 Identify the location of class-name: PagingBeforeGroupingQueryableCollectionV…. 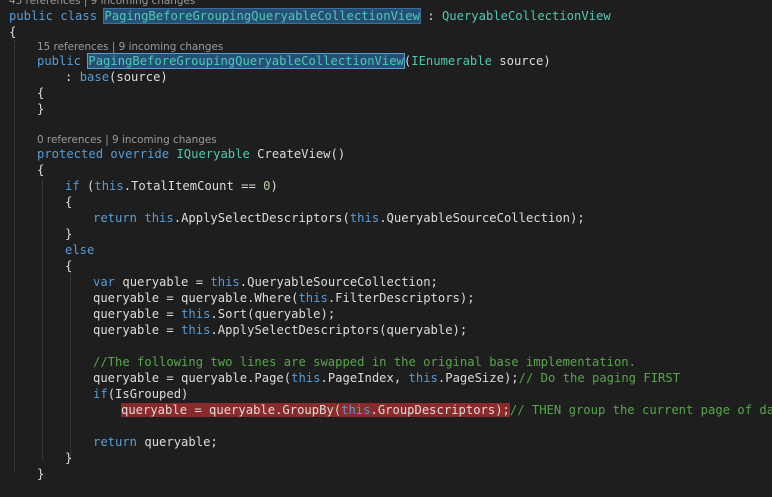
(262, 16).